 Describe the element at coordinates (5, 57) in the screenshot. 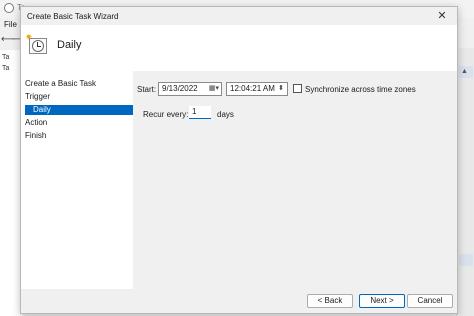

I see `tree-item-library: Ta` at that location.